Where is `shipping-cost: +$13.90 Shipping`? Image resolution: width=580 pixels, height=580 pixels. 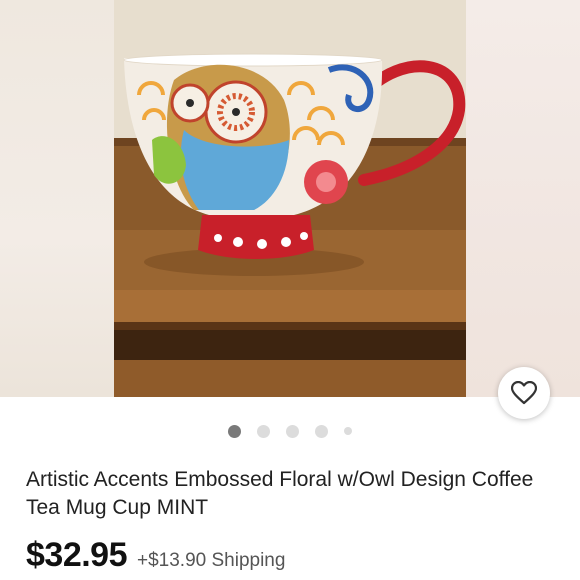 shipping-cost: +$13.90 Shipping is located at coordinates (211, 560).